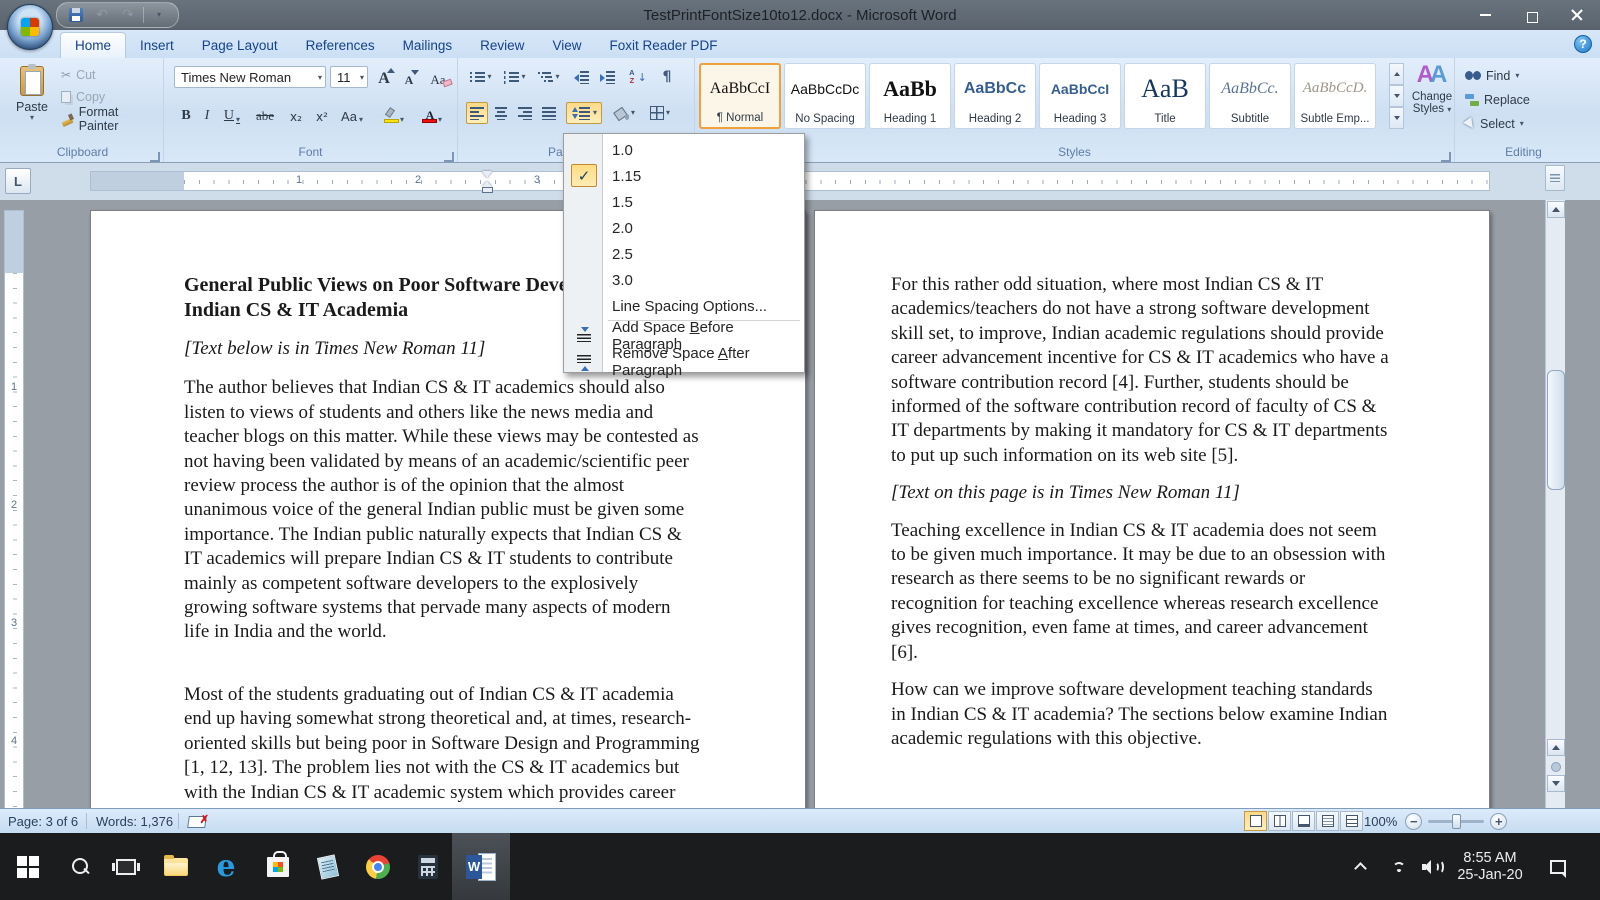 The height and width of the screenshot is (900, 1600). Describe the element at coordinates (1351, 821) in the screenshot. I see `draft-view-button` at that location.